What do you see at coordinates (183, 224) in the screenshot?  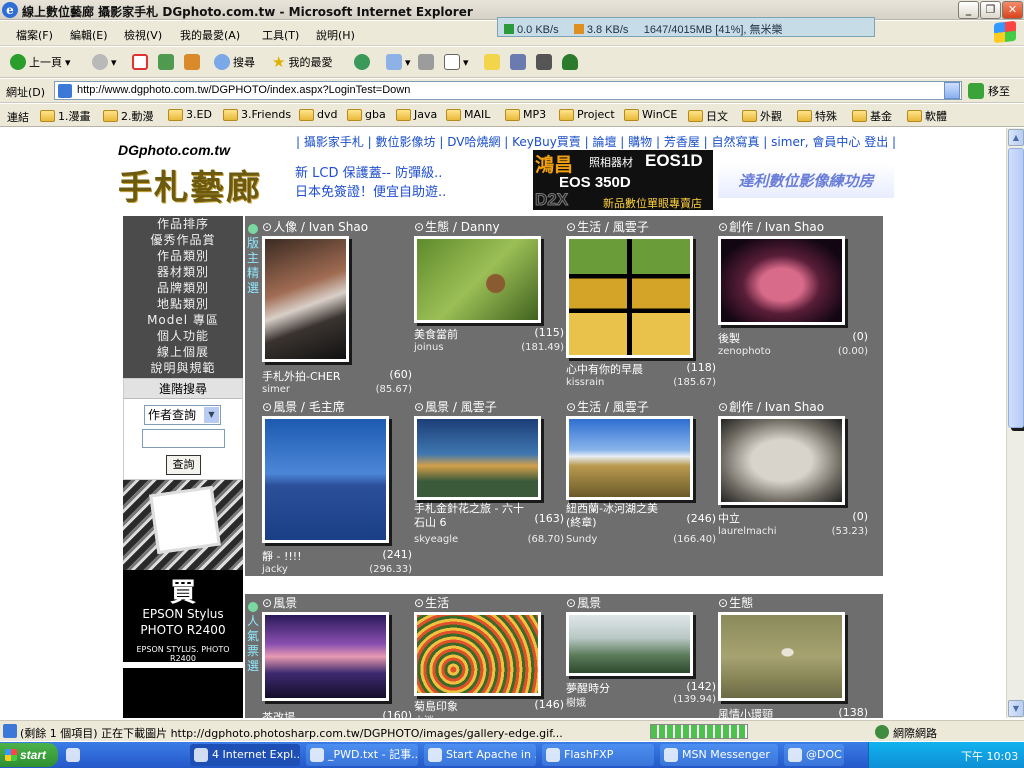 I see `menu-item: 作品排序` at bounding box center [183, 224].